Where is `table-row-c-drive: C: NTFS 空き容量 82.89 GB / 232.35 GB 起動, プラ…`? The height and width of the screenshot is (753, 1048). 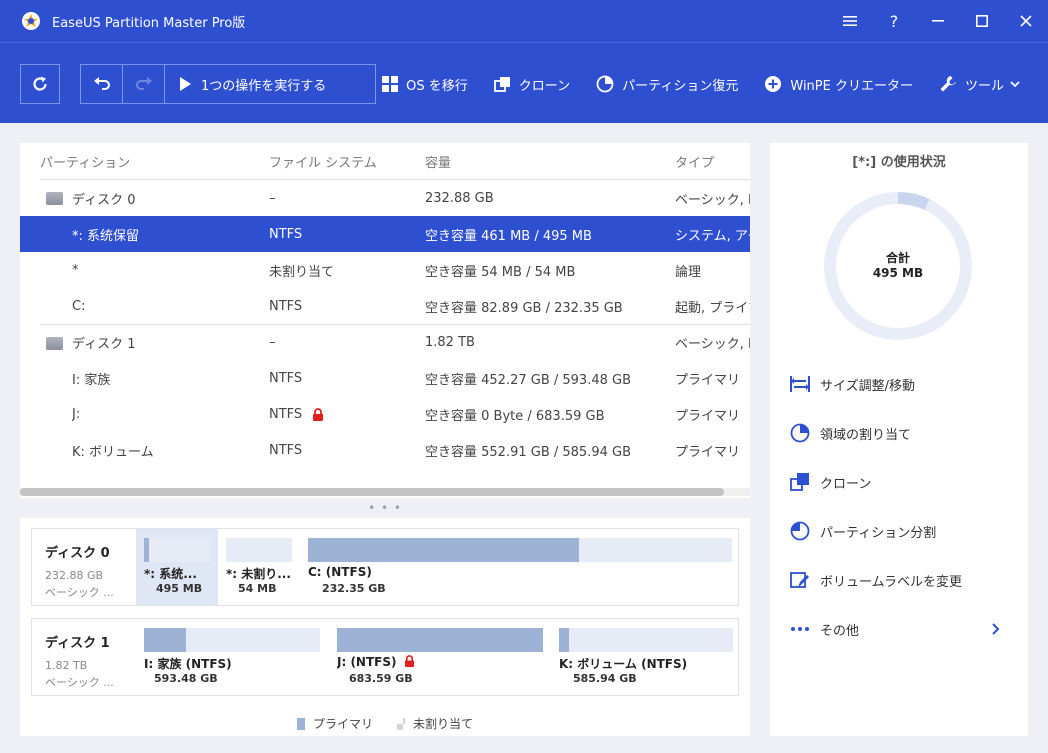 table-row-c-drive: C: NTFS 空き容量 82.89 GB / 232.35 GB 起動, プラ… is located at coordinates (385, 306).